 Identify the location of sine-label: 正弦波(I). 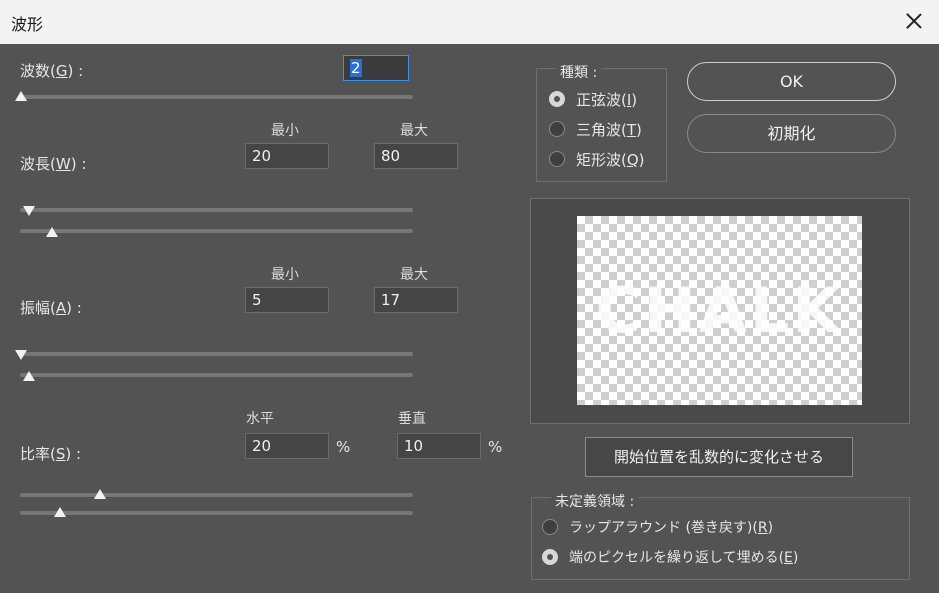
(606, 99).